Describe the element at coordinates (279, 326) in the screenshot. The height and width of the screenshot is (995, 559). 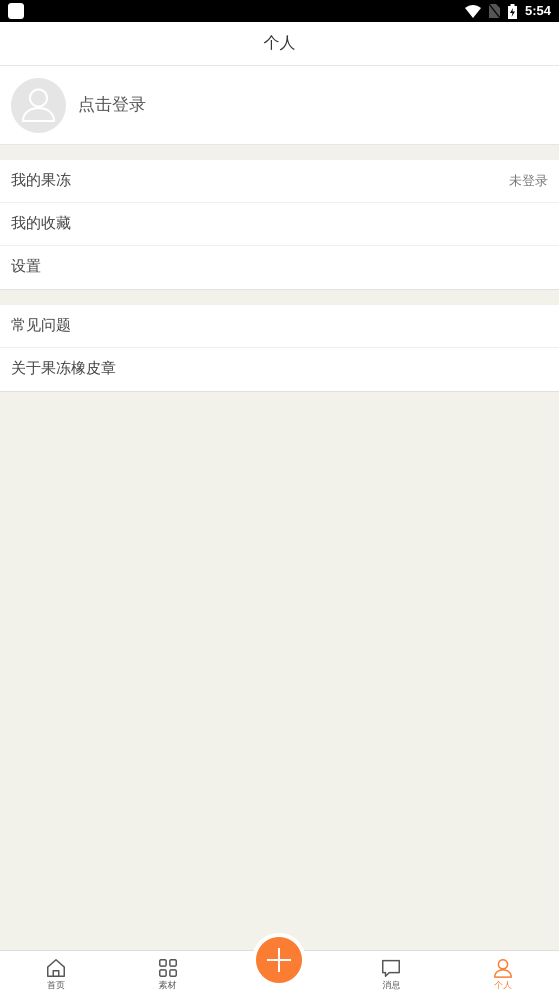
I see `menu-item: 常见问题` at that location.